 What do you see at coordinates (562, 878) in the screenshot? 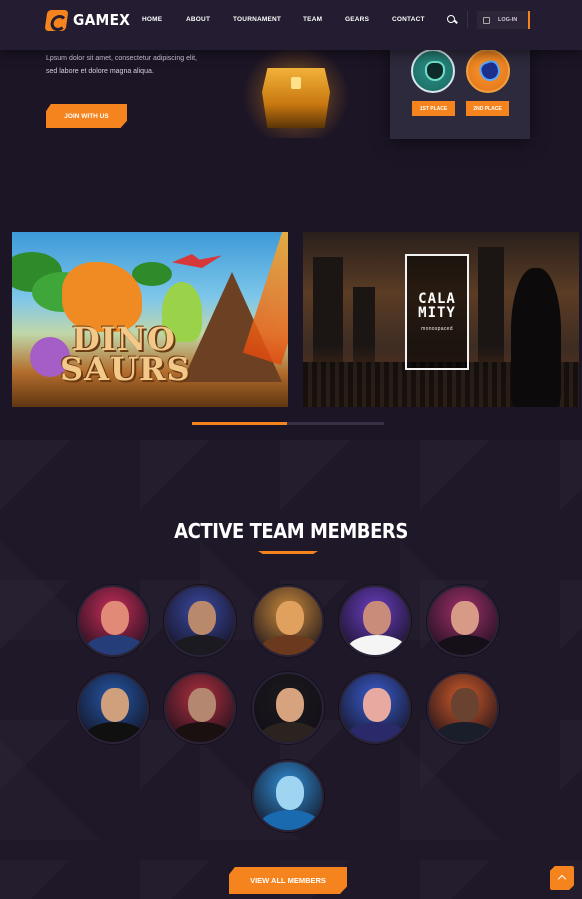
I see `scroll-to-top-button` at bounding box center [562, 878].